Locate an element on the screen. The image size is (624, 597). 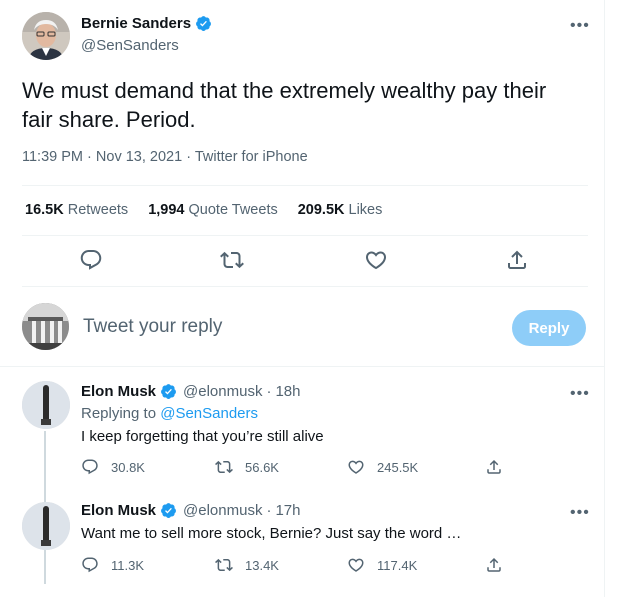
likes-stat: 209.5K Likes is located at coordinates (340, 210).